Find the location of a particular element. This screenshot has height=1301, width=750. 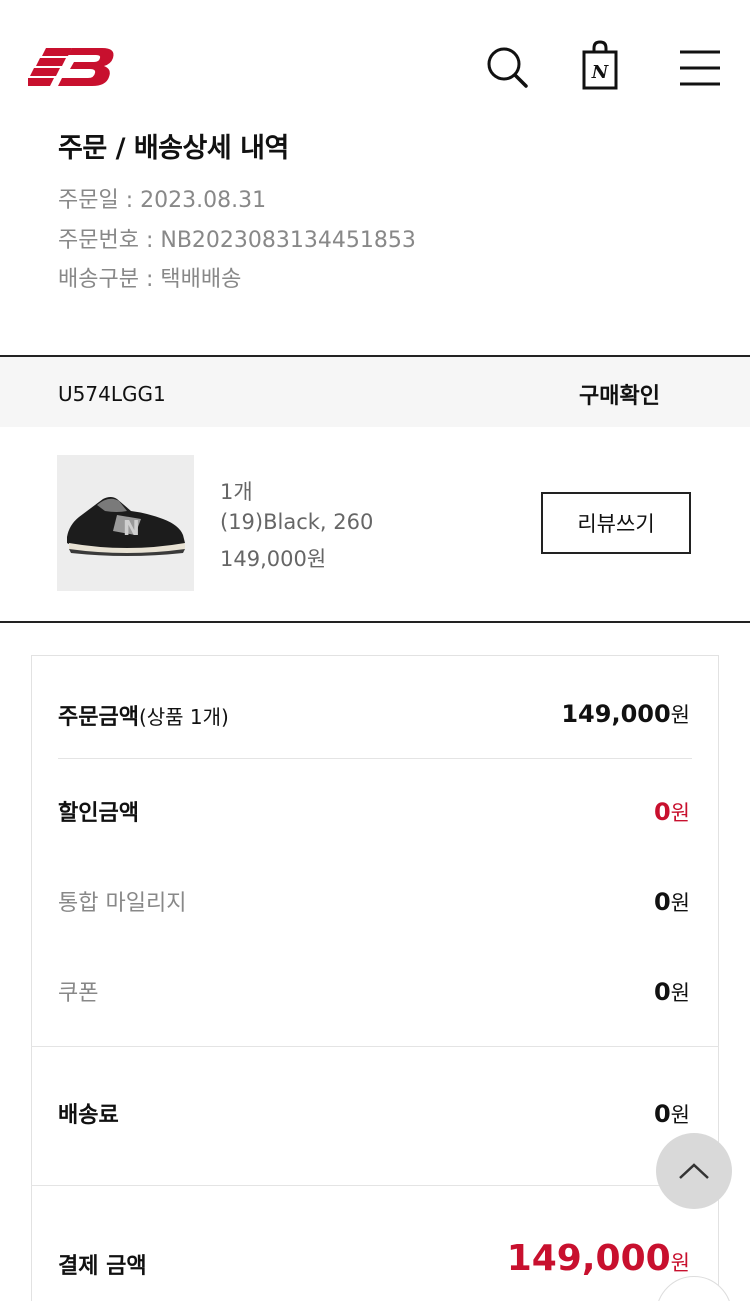

mileage-label: 통합 마일리지 is located at coordinates (122, 903).